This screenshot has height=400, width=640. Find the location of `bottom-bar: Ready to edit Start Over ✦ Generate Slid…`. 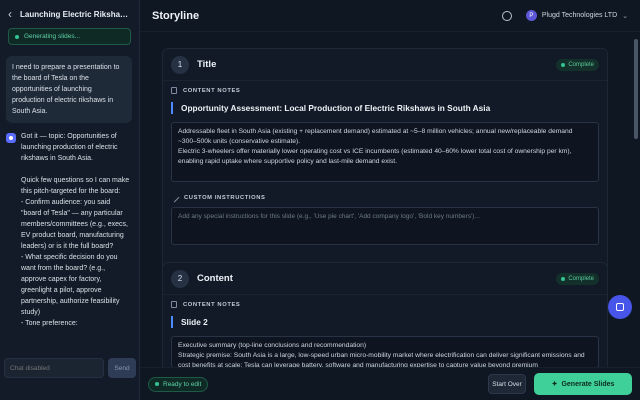

bottom-bar: Ready to edit Start Over ✦ Generate Slid… is located at coordinates (390, 383).